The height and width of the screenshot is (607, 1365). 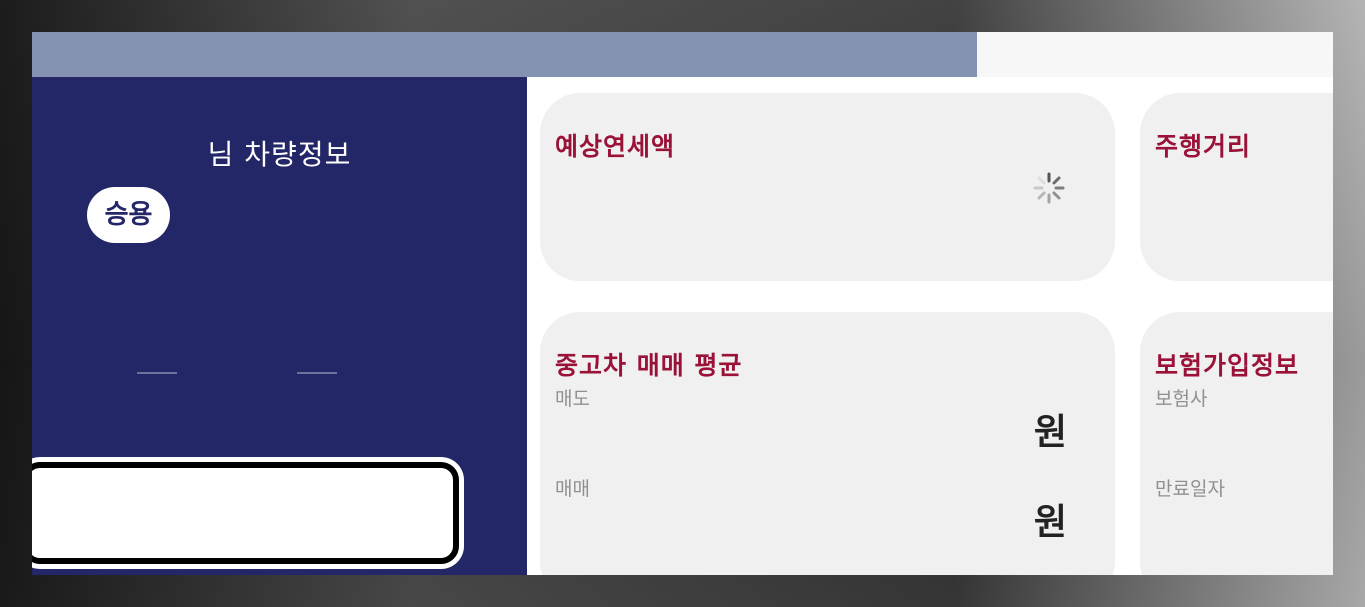 I want to click on mileage-title: 주행거리, so click(x=1203, y=146).